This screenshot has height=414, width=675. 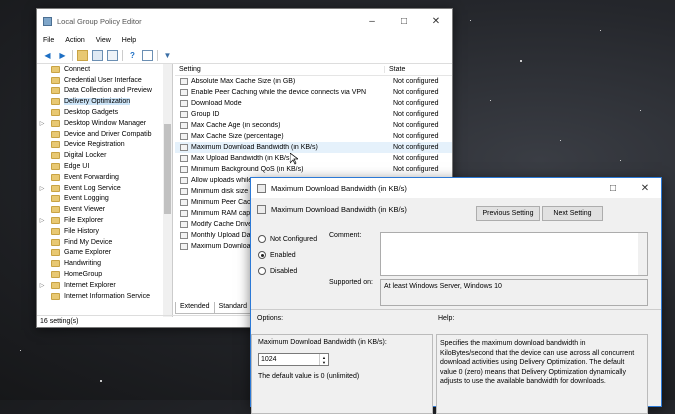 I want to click on bandwidth-spinner: 1024 ▲ ▼, so click(x=293, y=359).